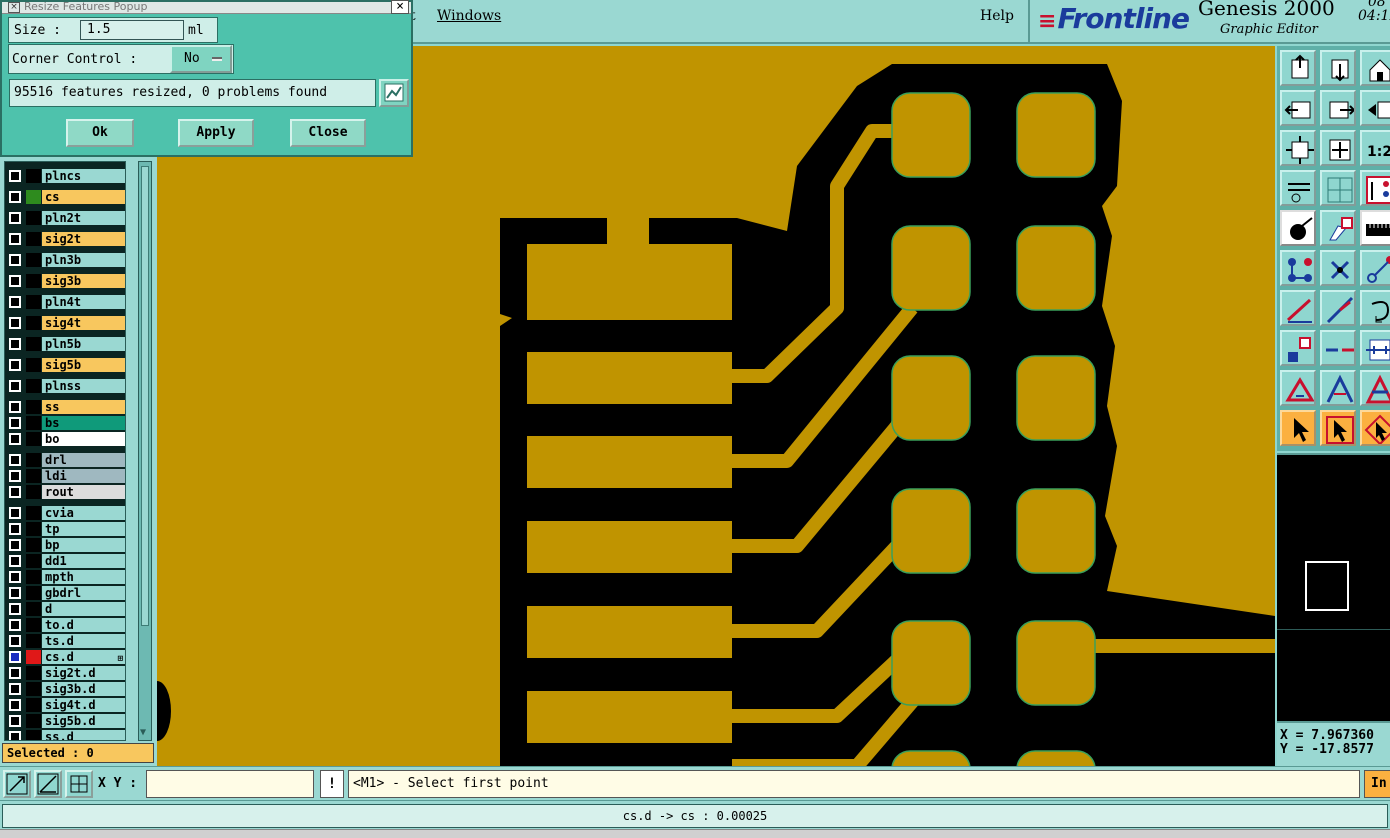 The width and height of the screenshot is (1390, 838). What do you see at coordinates (1298, 388) in the screenshot?
I see `triangle-tool-button` at bounding box center [1298, 388].